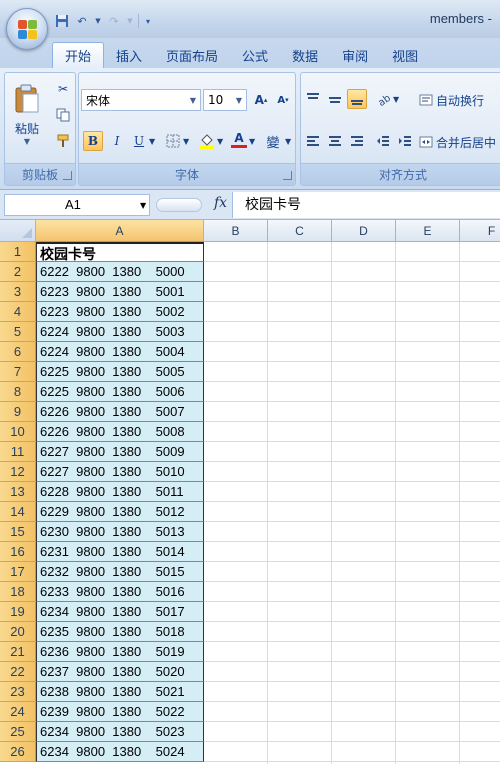 The width and height of the screenshot is (500, 764). I want to click on tab-home: 开始, so click(78, 55).